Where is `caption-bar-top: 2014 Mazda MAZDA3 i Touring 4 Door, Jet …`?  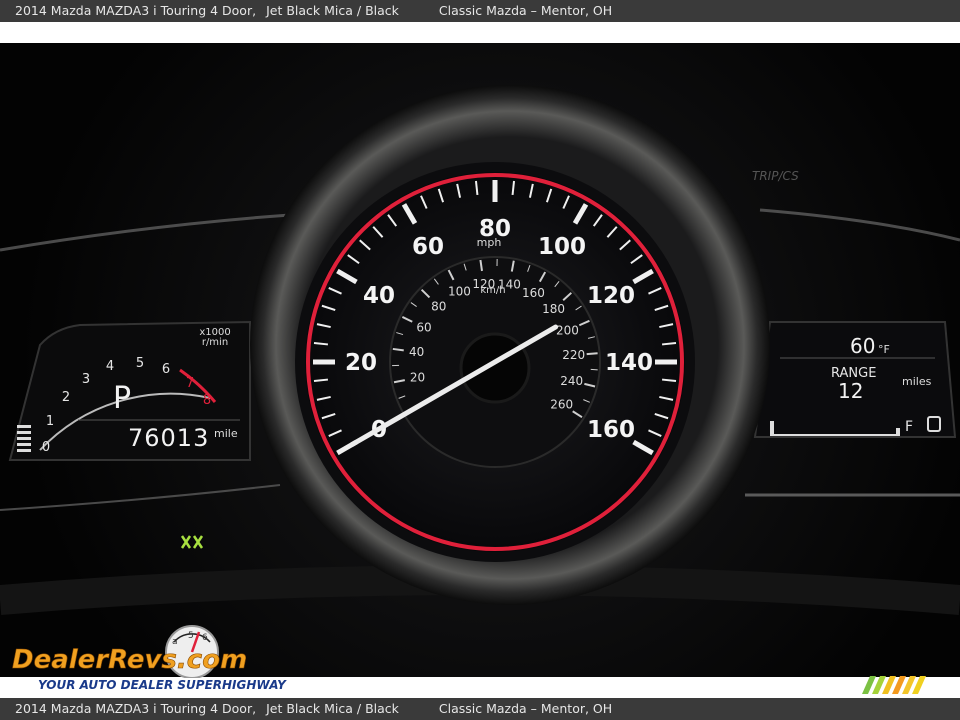 caption-bar-top: 2014 Mazda MAZDA3 i Touring 4 Door, Jet … is located at coordinates (480, 11).